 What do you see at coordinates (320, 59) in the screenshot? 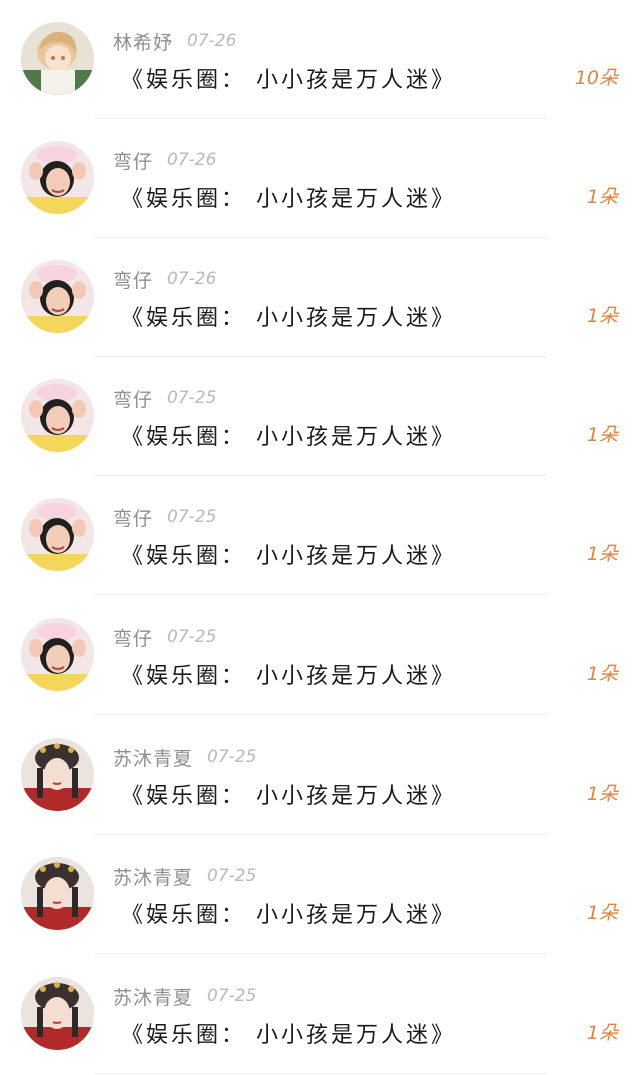
I see `list-item: 林希妤 07-26 《娱乐圈： 小小孩是万人迷》 10朵` at bounding box center [320, 59].